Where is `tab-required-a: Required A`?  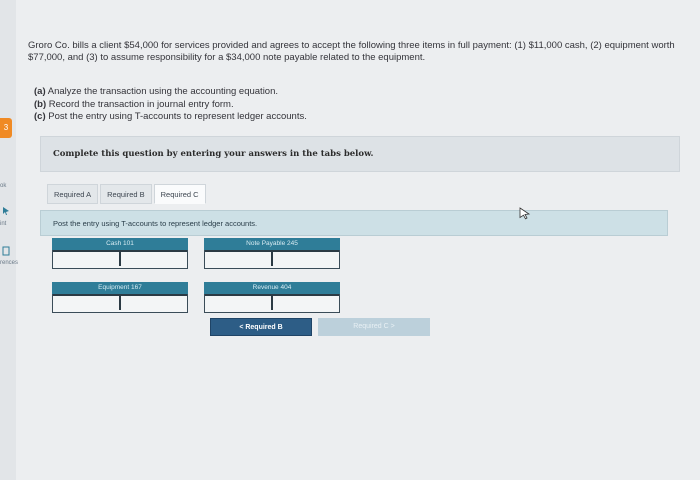 tab-required-a: Required A is located at coordinates (73, 194).